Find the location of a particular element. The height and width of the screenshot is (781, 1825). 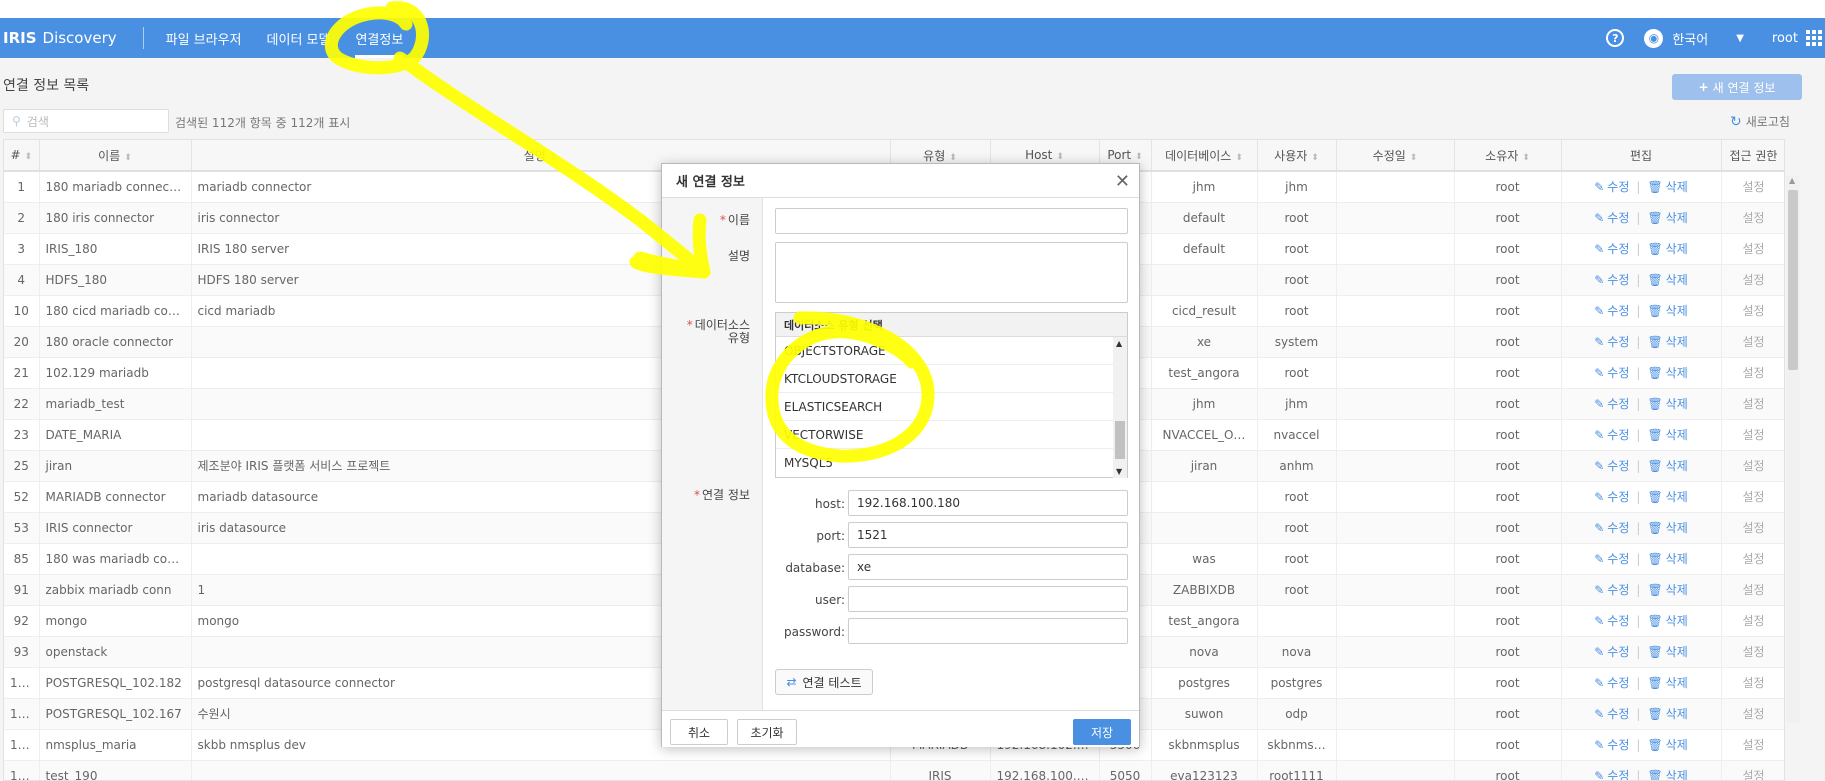

apps-grid-icon is located at coordinates (1814, 38).